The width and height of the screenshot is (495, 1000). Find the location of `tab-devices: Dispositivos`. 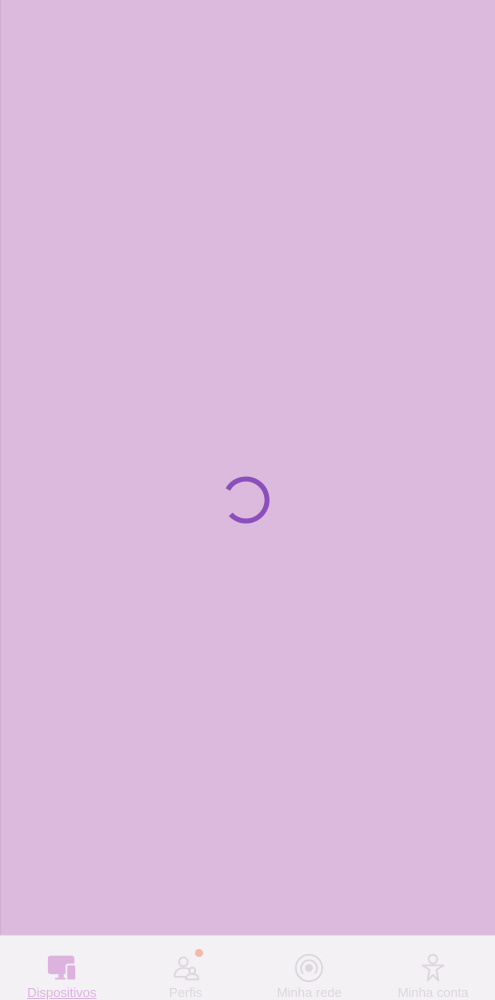

tab-devices: Dispositivos is located at coordinates (62, 968).